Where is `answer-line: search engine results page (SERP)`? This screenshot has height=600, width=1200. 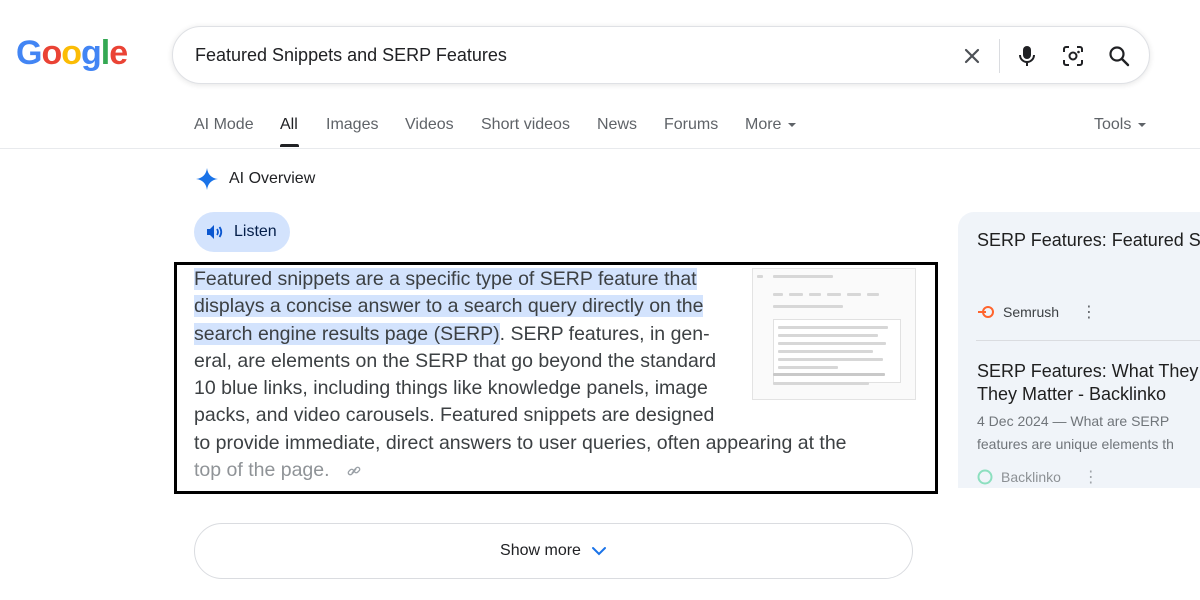
answer-line: search engine results page (SERP) is located at coordinates (347, 333).